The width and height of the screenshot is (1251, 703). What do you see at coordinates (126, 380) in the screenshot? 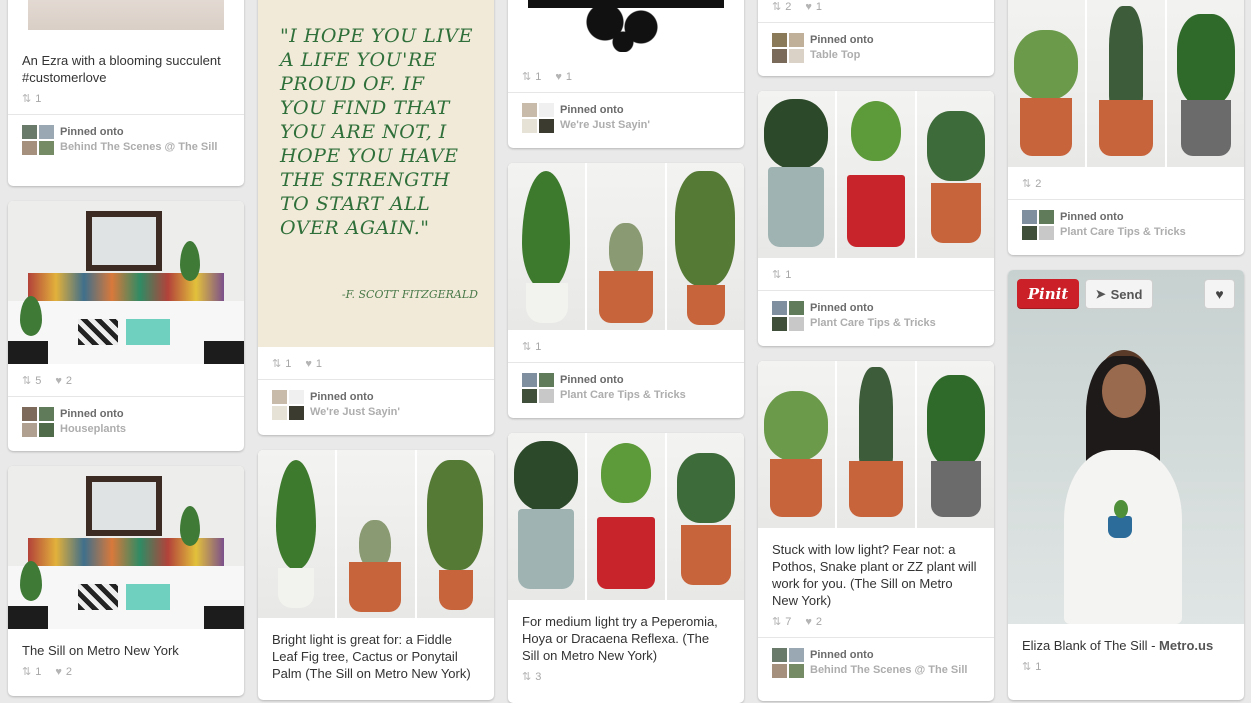
I see `pin-stats: ⇅ 5 ♥ 2` at bounding box center [126, 380].